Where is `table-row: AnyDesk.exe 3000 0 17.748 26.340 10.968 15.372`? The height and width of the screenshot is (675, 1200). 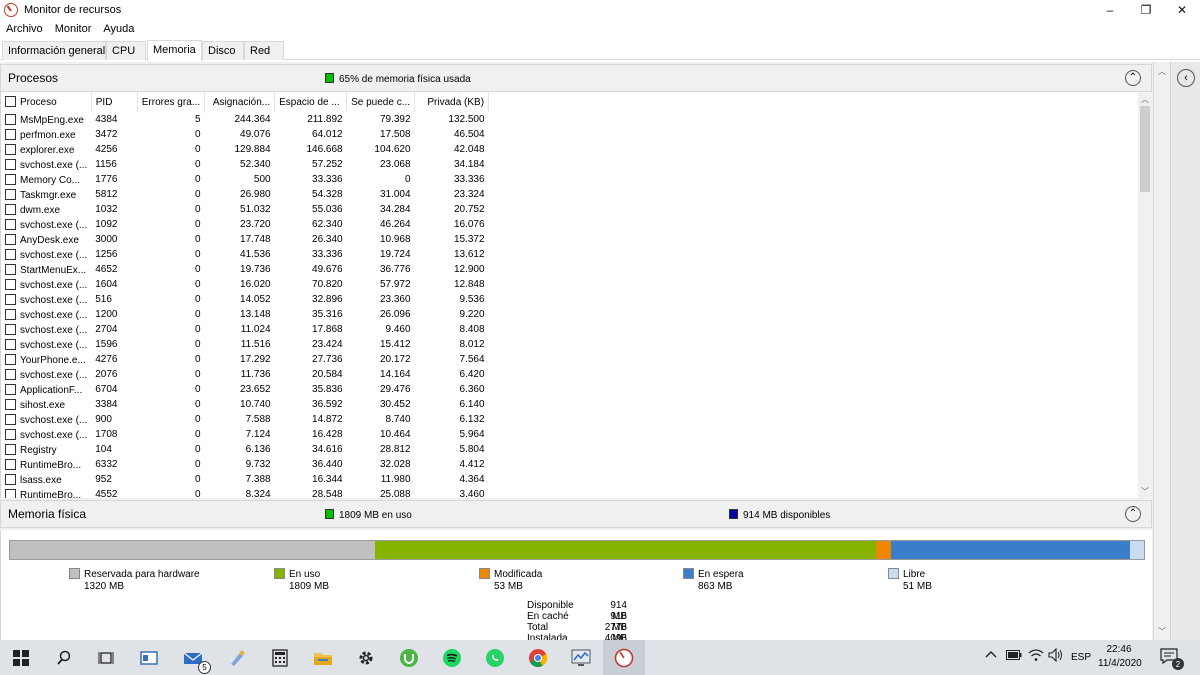
table-row: AnyDesk.exe 3000 0 17.748 26.340 10.968 15.372 is located at coordinates (245, 239).